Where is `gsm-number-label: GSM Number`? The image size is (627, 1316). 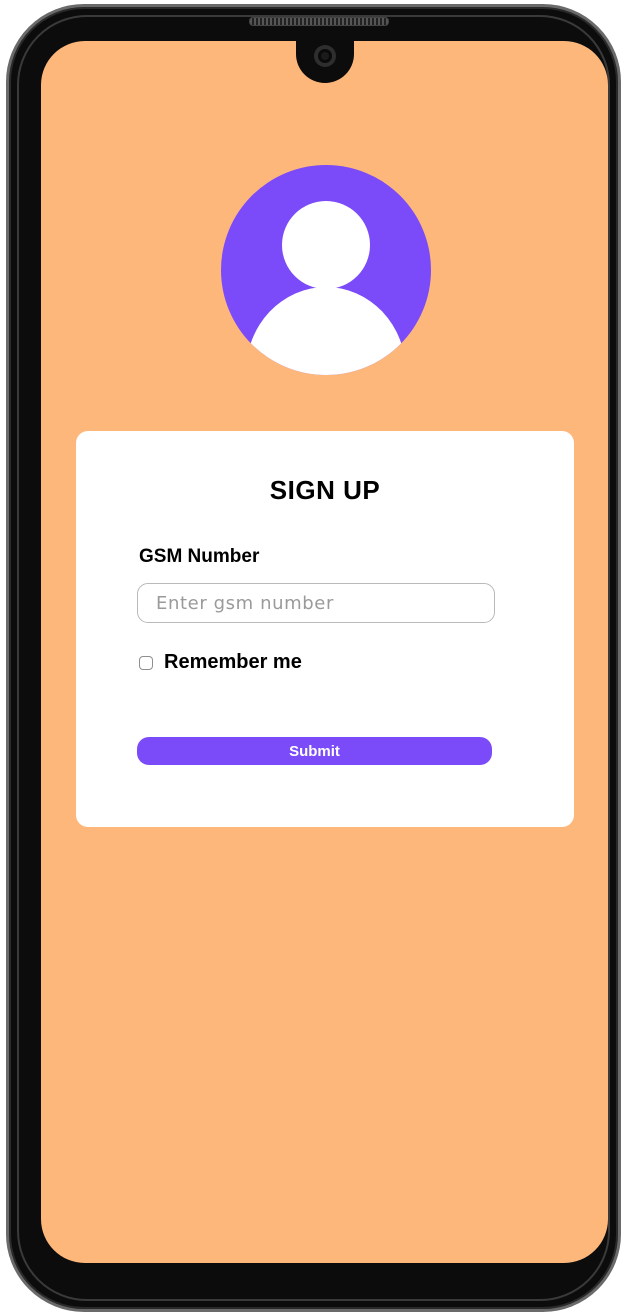
gsm-number-label: GSM Number is located at coordinates (199, 556).